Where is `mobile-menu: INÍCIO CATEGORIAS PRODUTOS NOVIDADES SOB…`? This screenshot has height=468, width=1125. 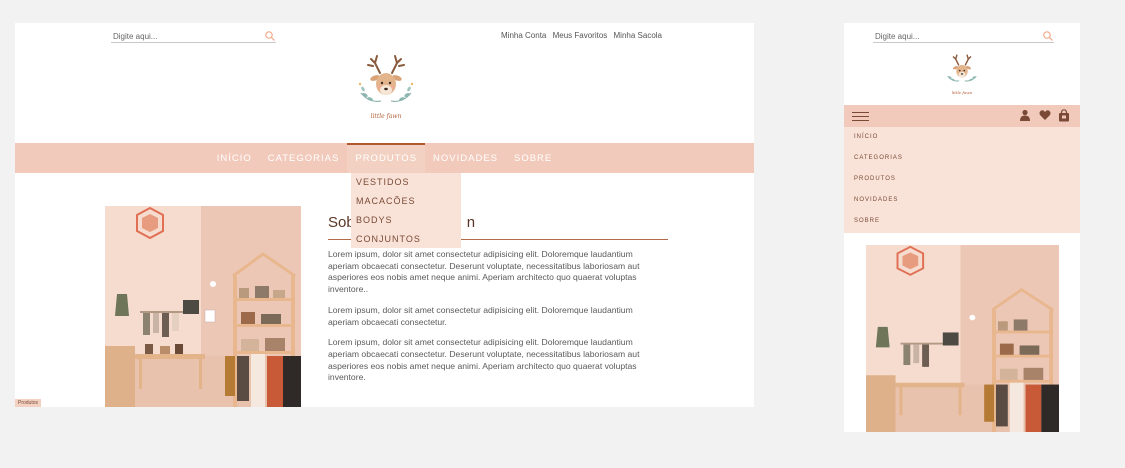 mobile-menu: INÍCIO CATEGORIAS PRODUTOS NOVIDADES SOB… is located at coordinates (962, 180).